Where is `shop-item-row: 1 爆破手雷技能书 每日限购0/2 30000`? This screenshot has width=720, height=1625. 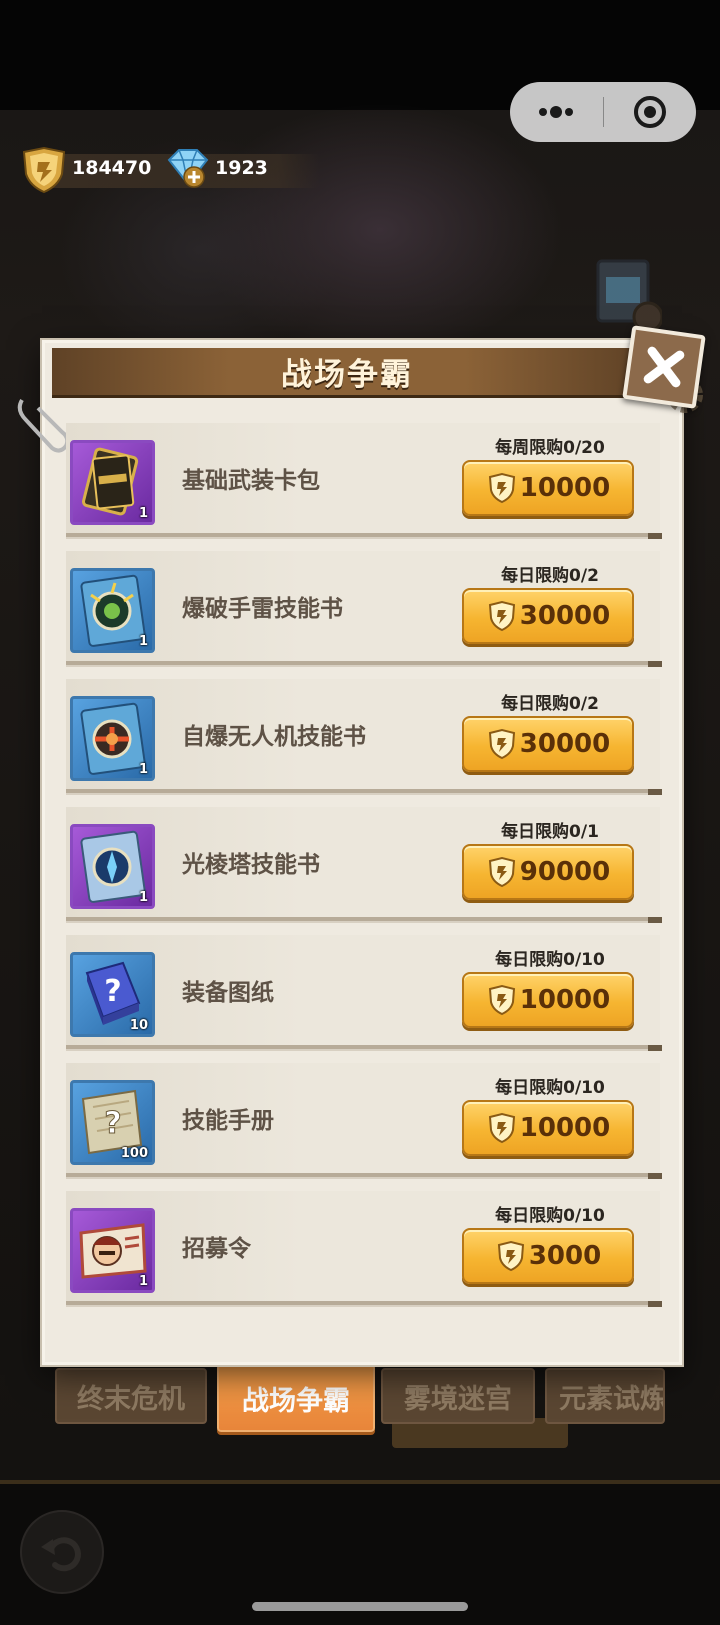 shop-item-row: 1 爆破手雷技能书 每日限购0/2 30000 is located at coordinates (364, 609).